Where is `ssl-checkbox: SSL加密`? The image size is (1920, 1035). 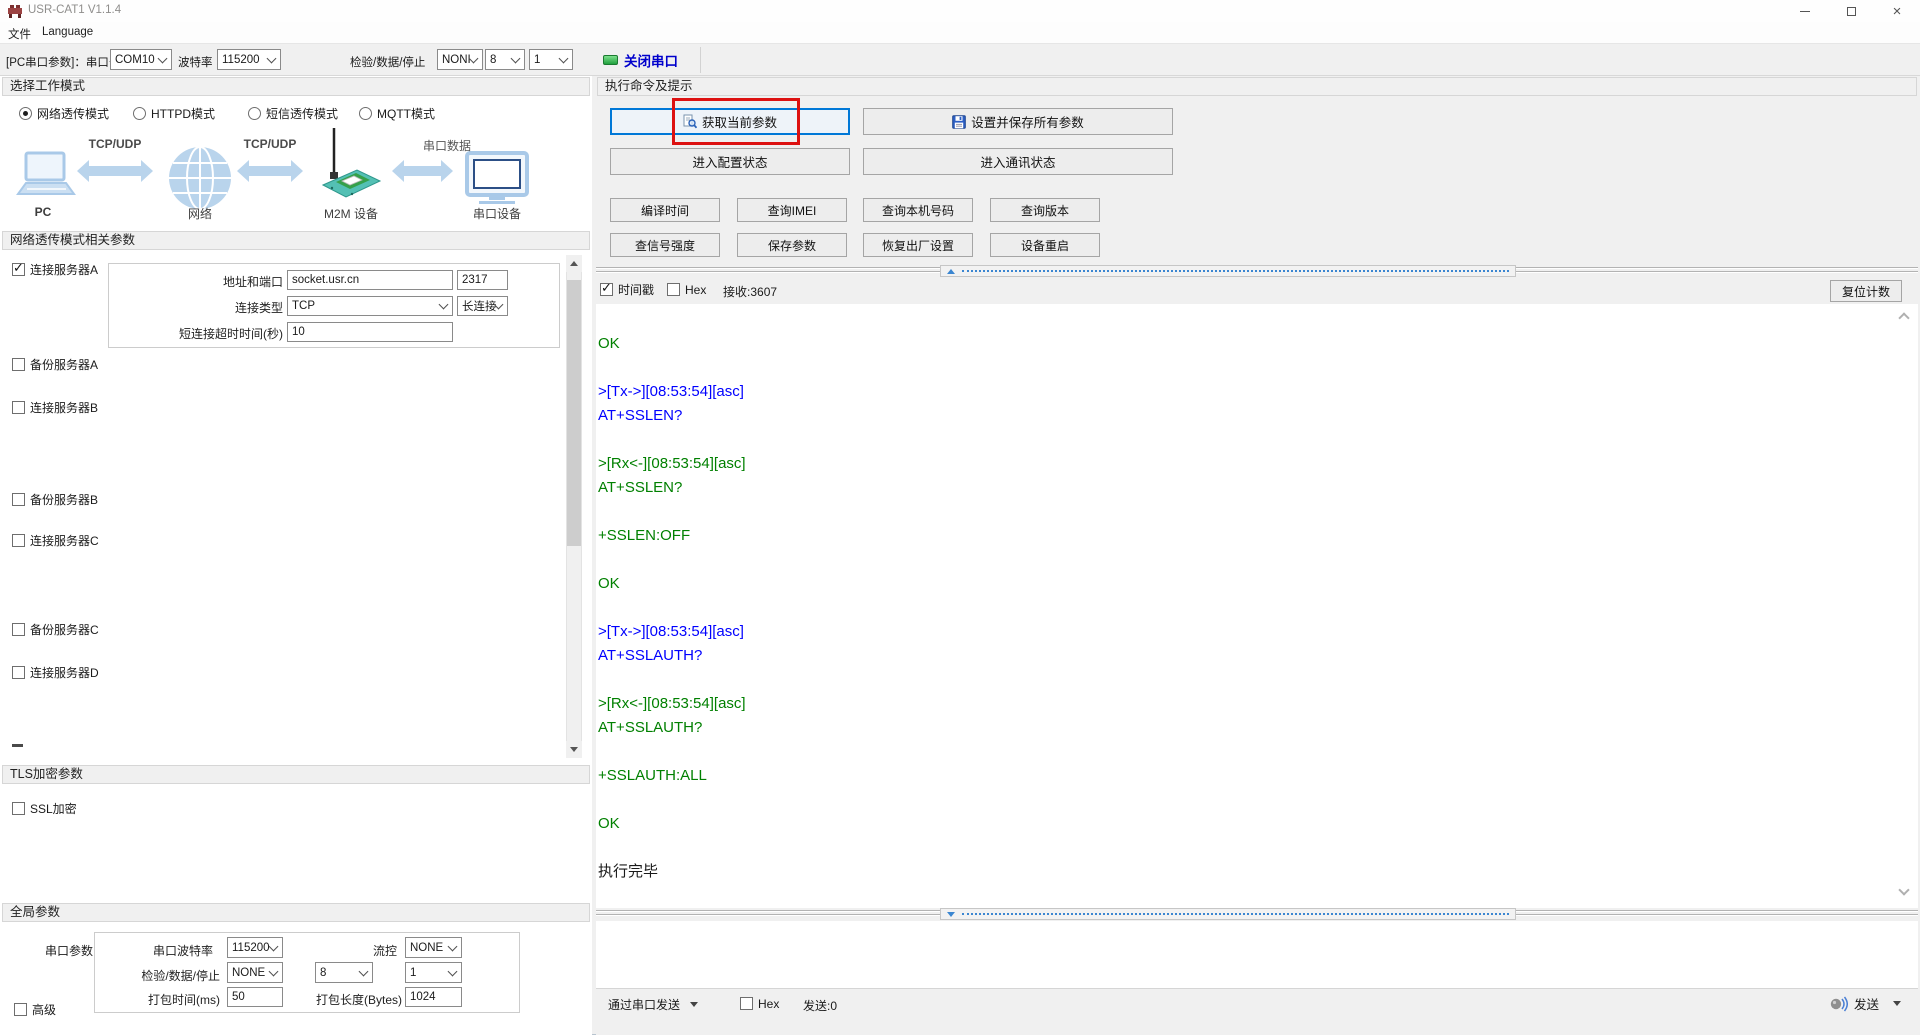
ssl-checkbox: SSL加密 is located at coordinates (44, 808).